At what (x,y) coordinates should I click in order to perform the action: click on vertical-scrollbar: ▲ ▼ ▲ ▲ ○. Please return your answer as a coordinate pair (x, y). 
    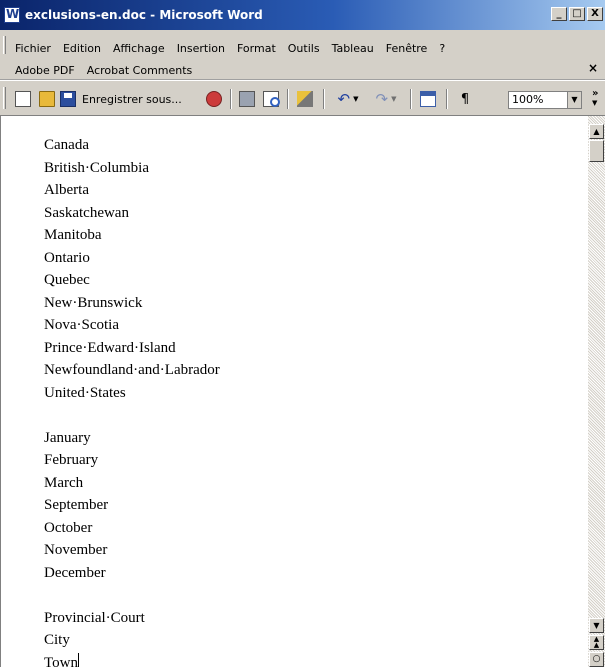
    Looking at the image, I should click on (596, 391).